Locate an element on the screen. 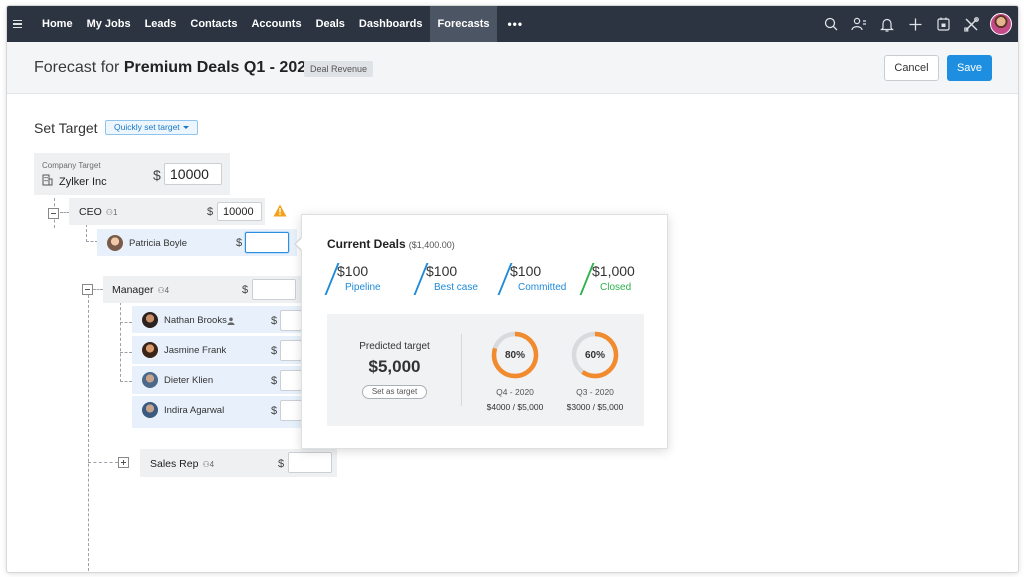  quarter-label: Q3 - 2020 is located at coordinates (595, 392).